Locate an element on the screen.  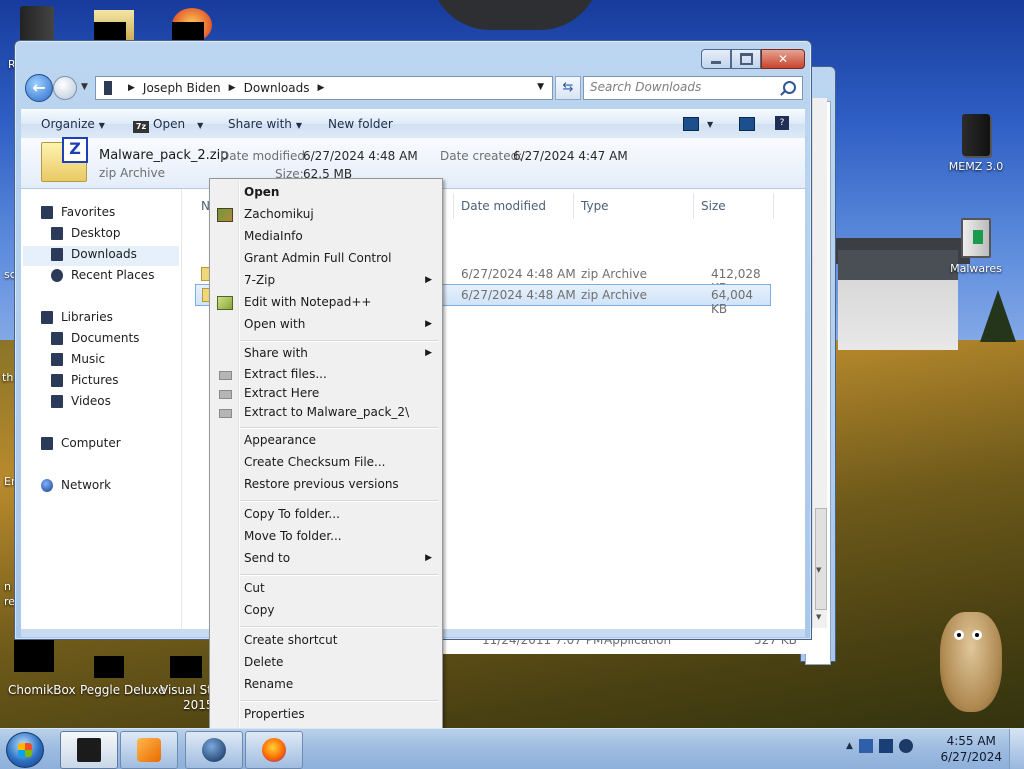
notepad-plus-plus-icon is located at coordinates (225, 303).